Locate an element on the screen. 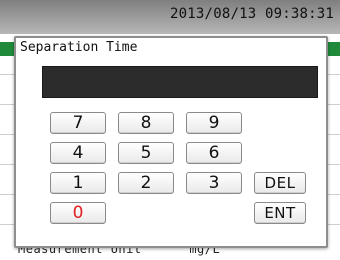 The width and height of the screenshot is (340, 260). status-bar: 2013/08/13 09:38:31 is located at coordinates (170, 17).